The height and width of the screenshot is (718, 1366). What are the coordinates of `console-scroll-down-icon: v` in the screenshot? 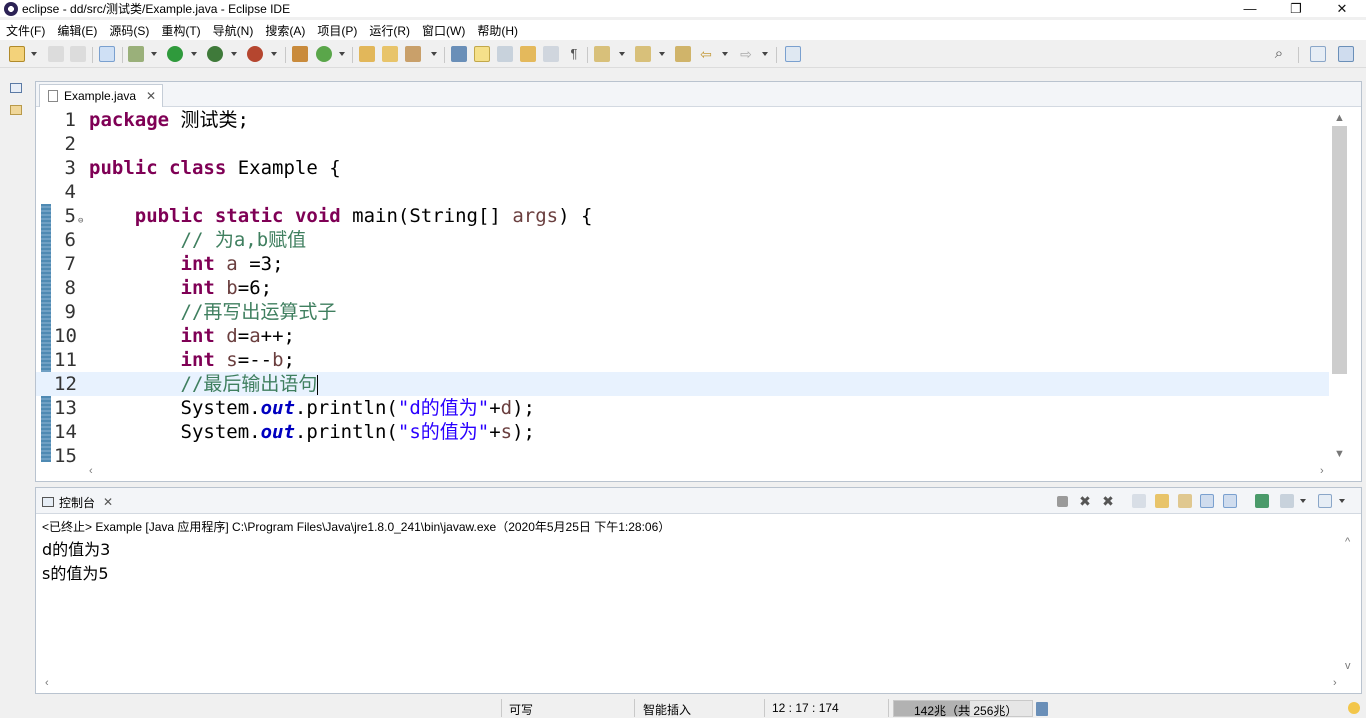 It's located at (1348, 666).